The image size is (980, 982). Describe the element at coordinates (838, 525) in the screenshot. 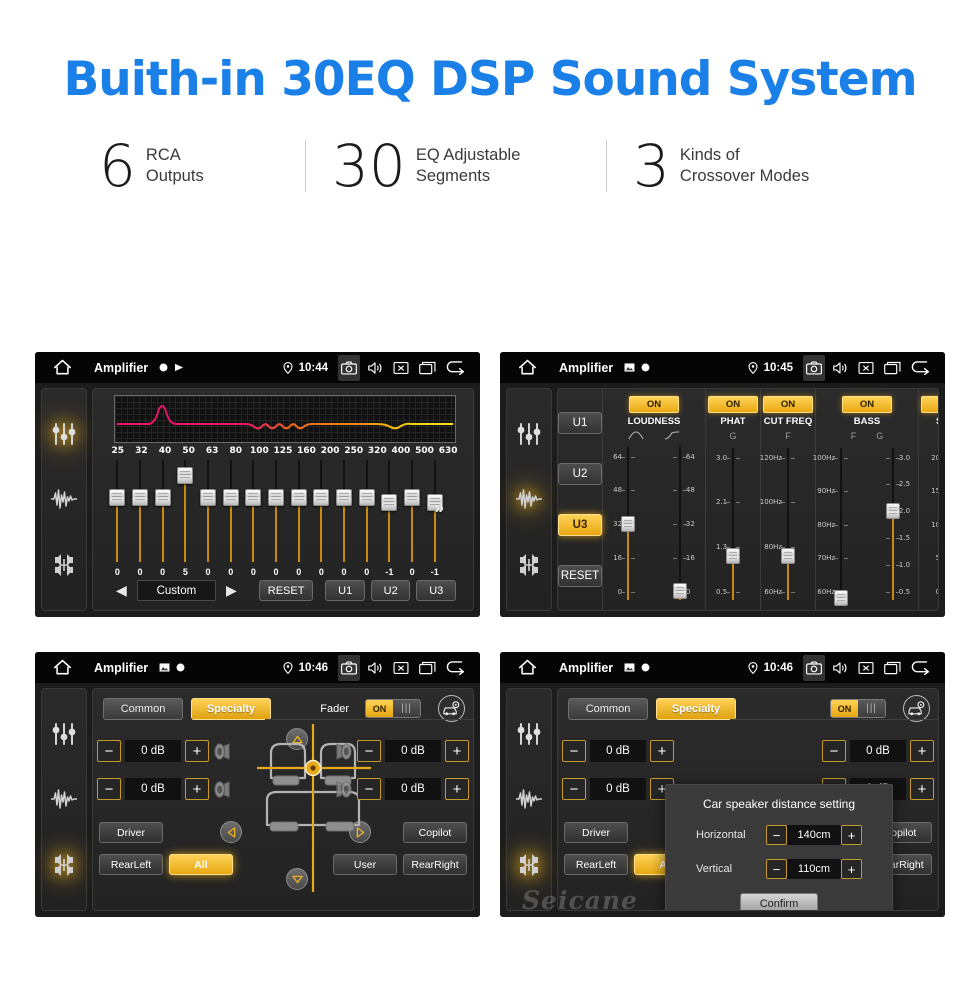

I see `crossover-slider: 100Hz 90Hz 80Hz 70Hz 60Hz` at that location.